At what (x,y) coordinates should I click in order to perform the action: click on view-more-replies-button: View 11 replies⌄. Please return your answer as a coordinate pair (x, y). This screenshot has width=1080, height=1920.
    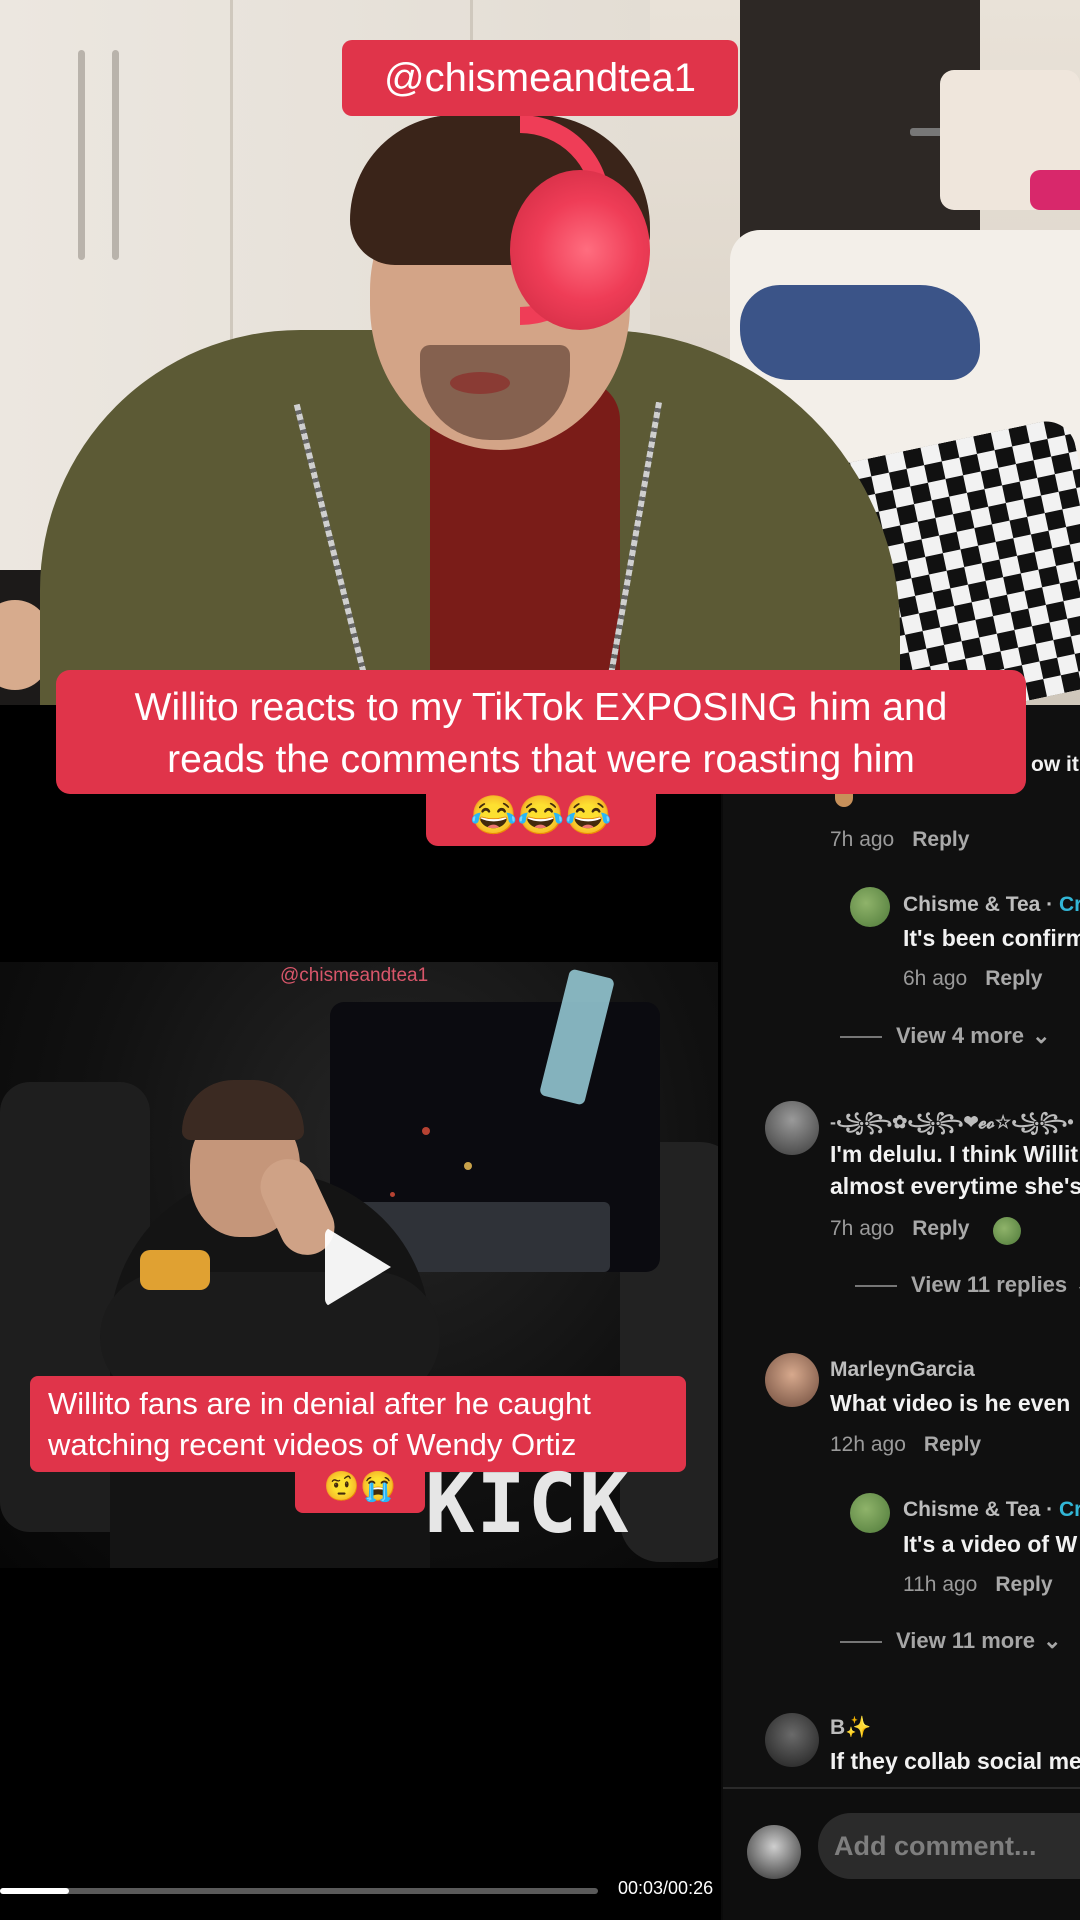
    Looking at the image, I should click on (967, 1285).